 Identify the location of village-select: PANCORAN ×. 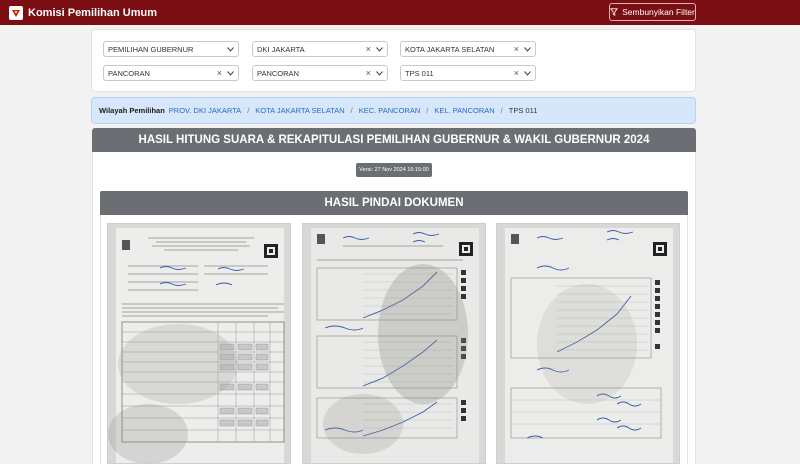
(320, 73).